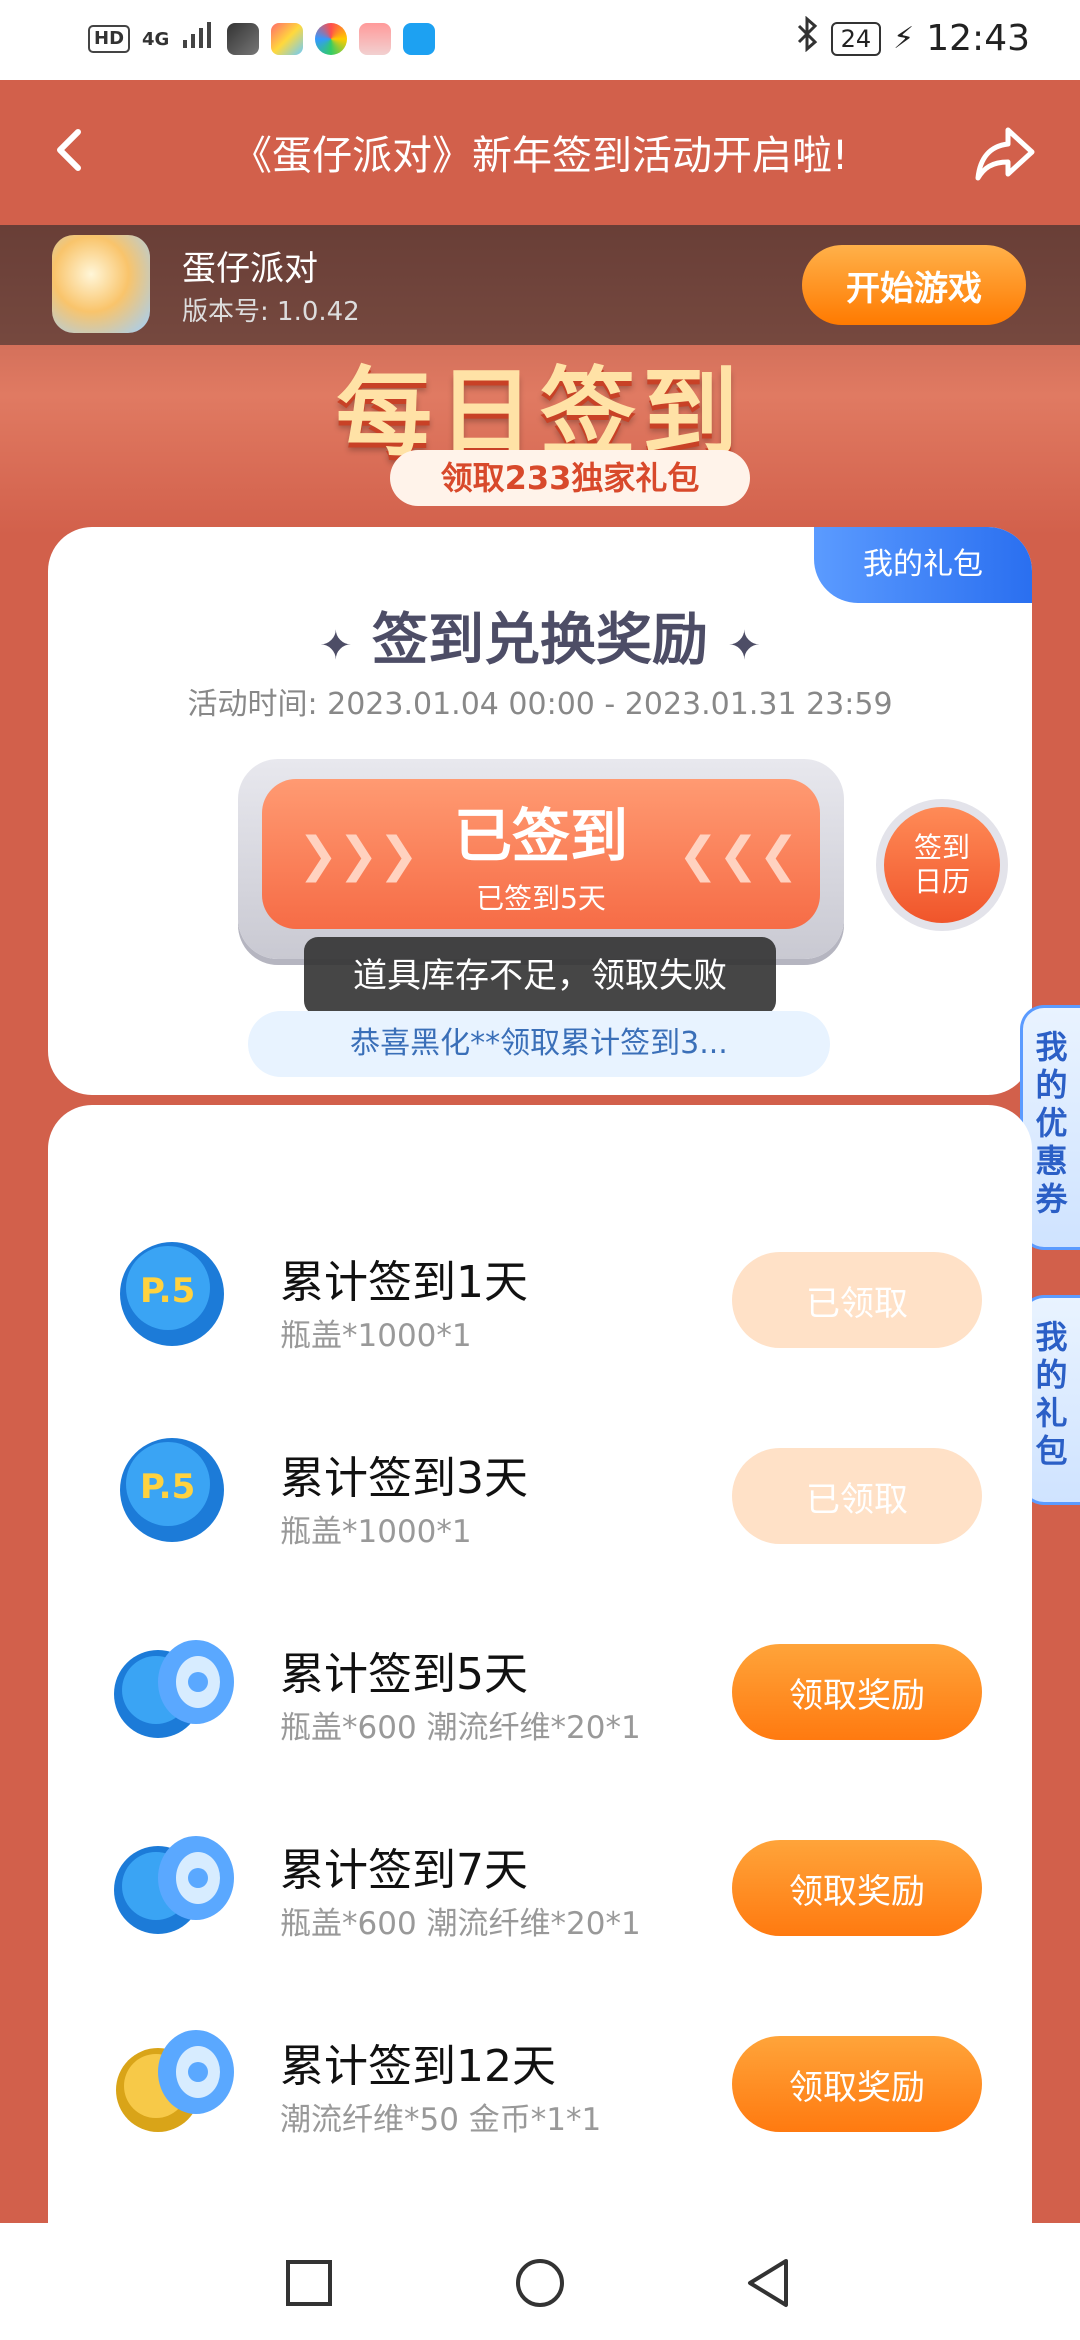 This screenshot has height=2340, width=1080. What do you see at coordinates (404, 1674) in the screenshot?
I see `reward-title: 累计签到5天` at bounding box center [404, 1674].